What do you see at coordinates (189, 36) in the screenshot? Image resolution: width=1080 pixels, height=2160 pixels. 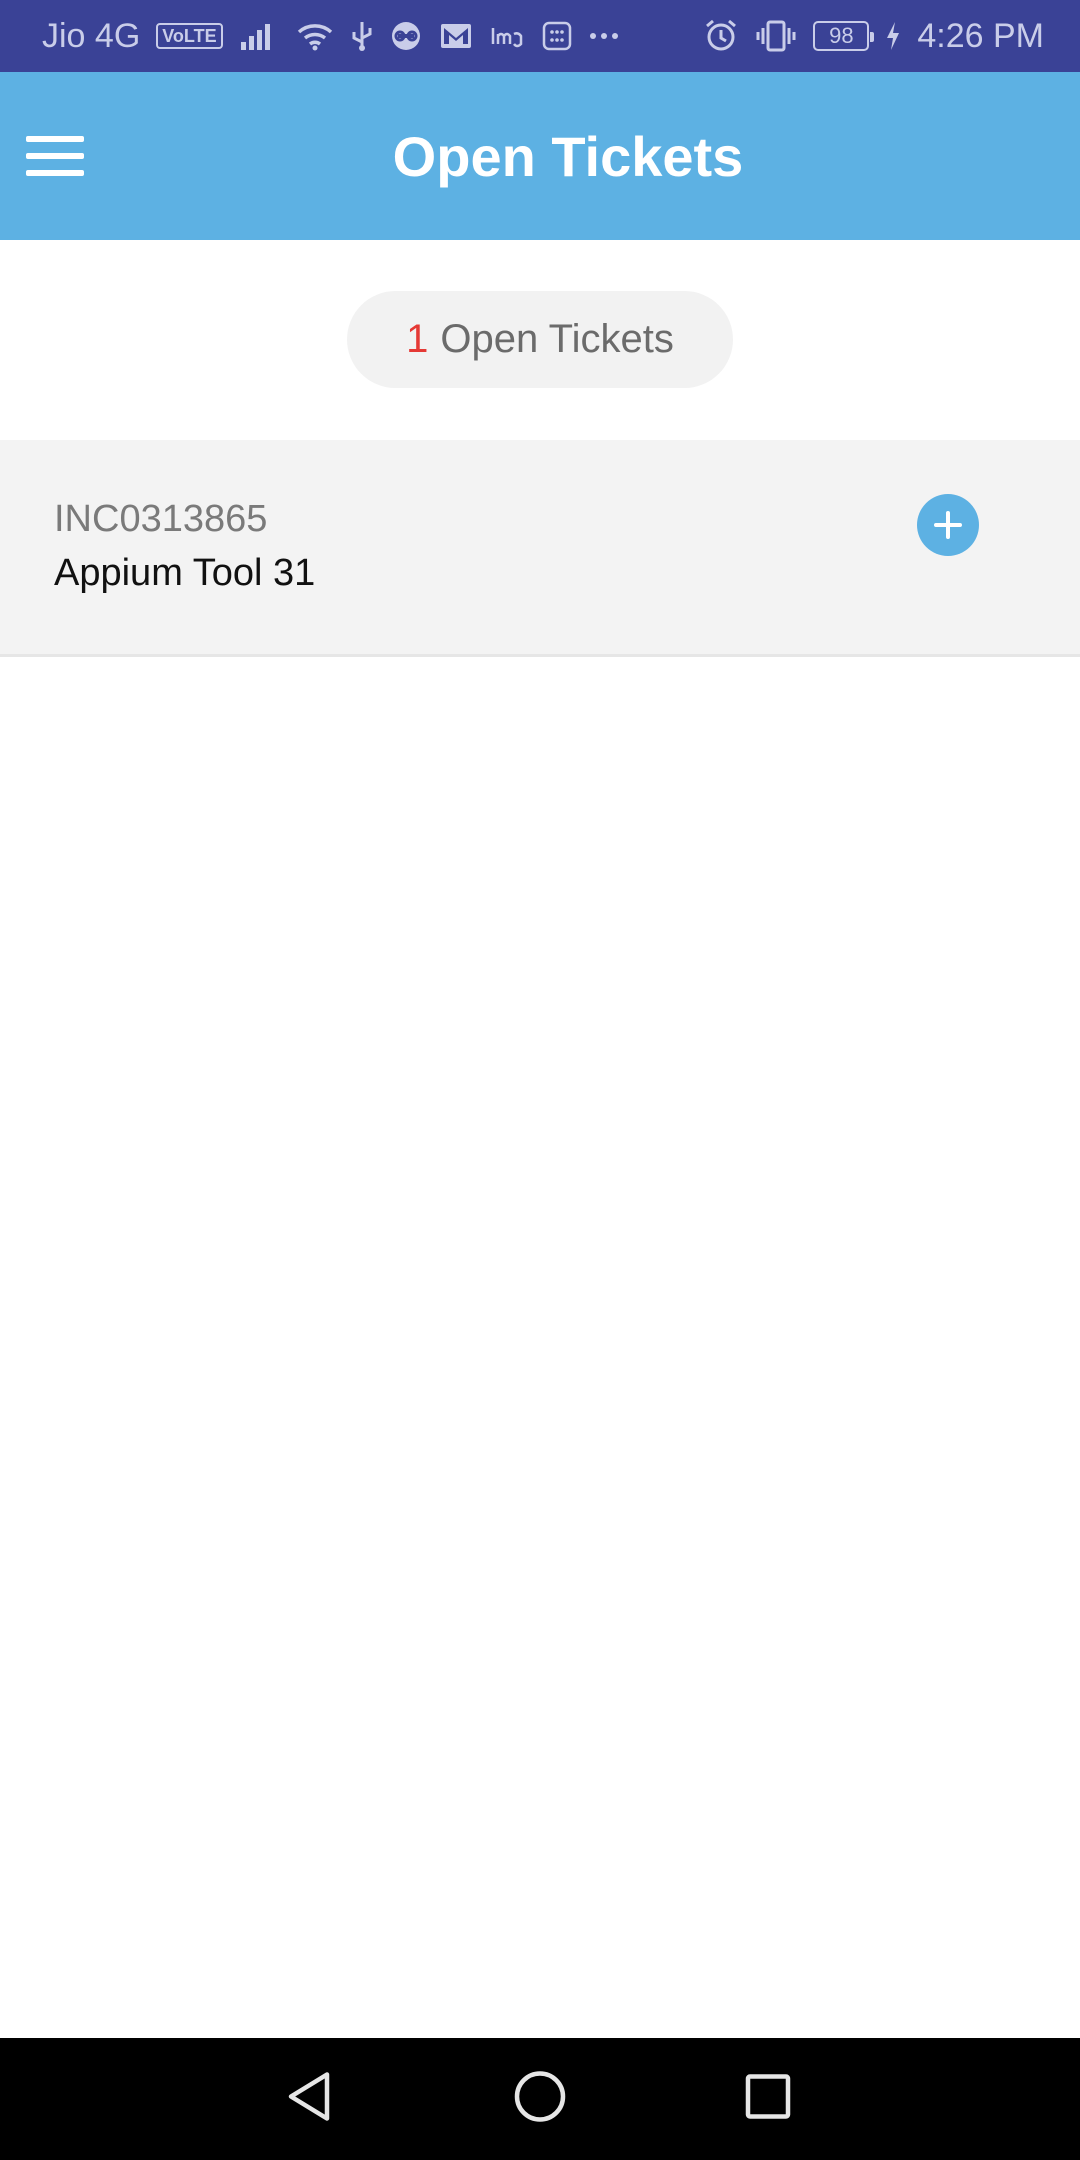 I see `volte-badge: VoLTE` at bounding box center [189, 36].